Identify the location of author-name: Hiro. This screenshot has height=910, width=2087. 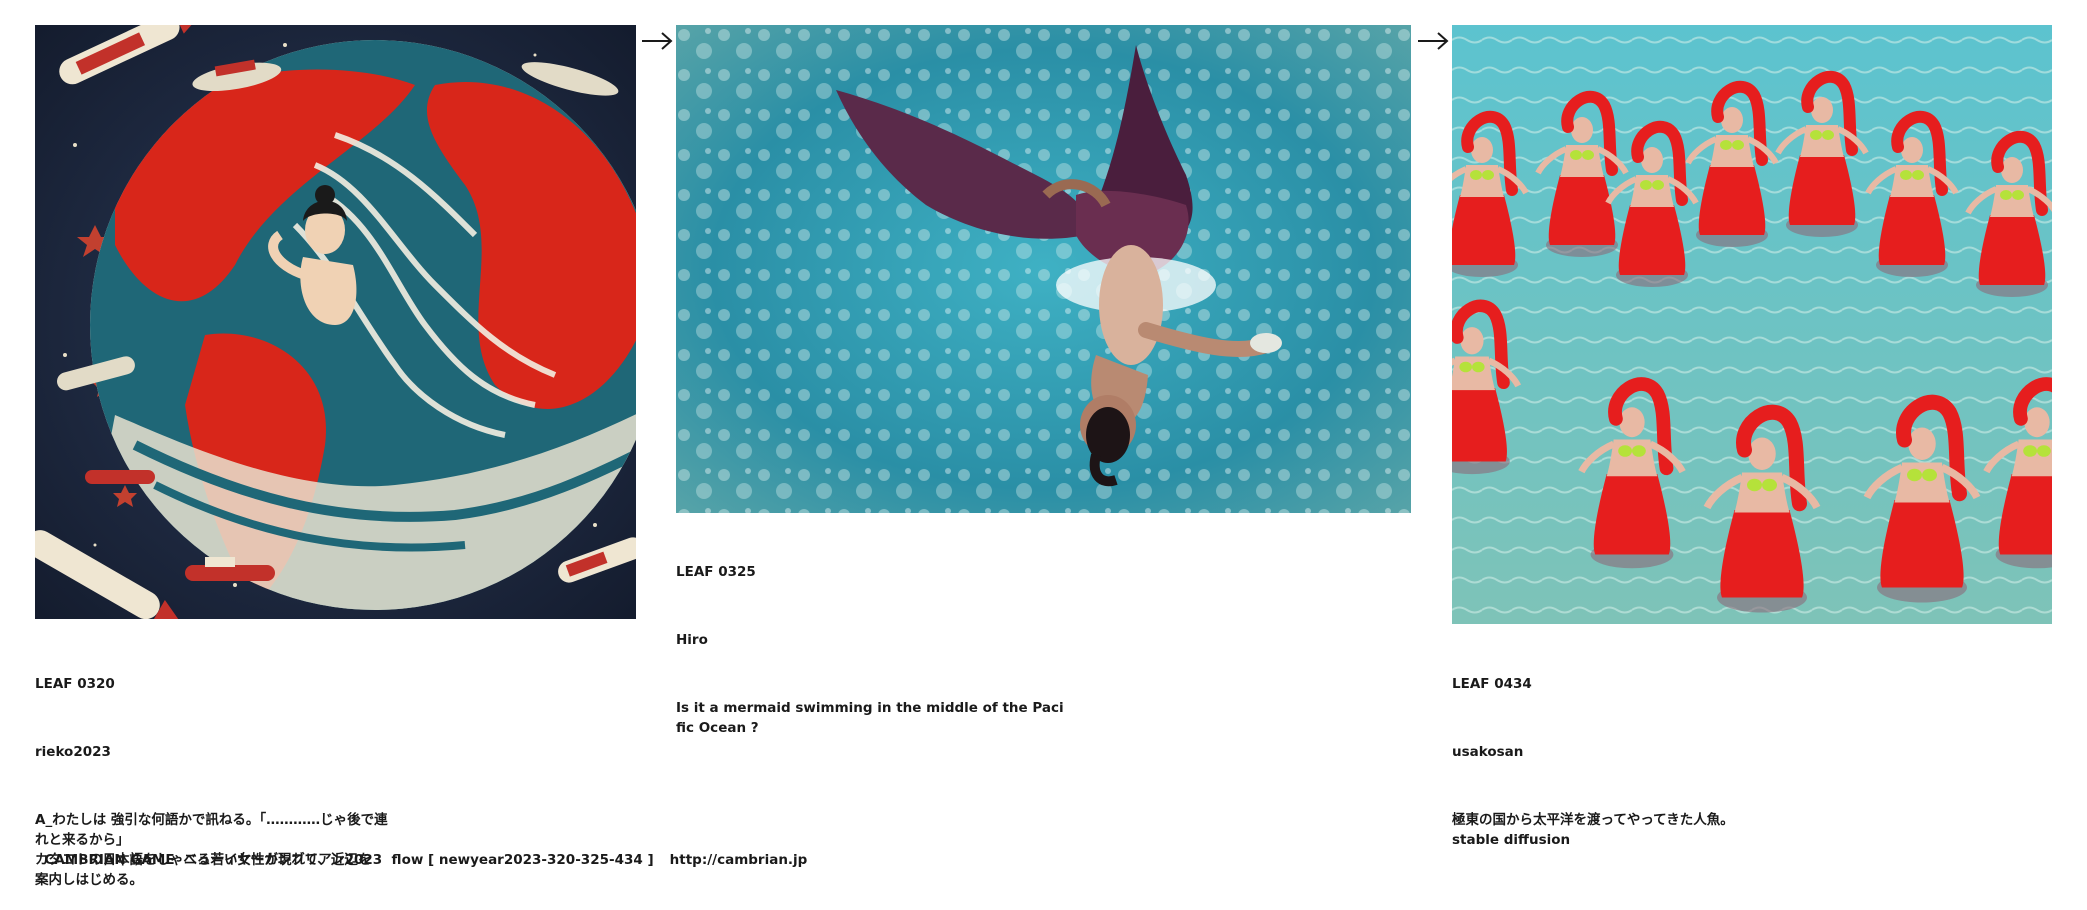
(876, 640).